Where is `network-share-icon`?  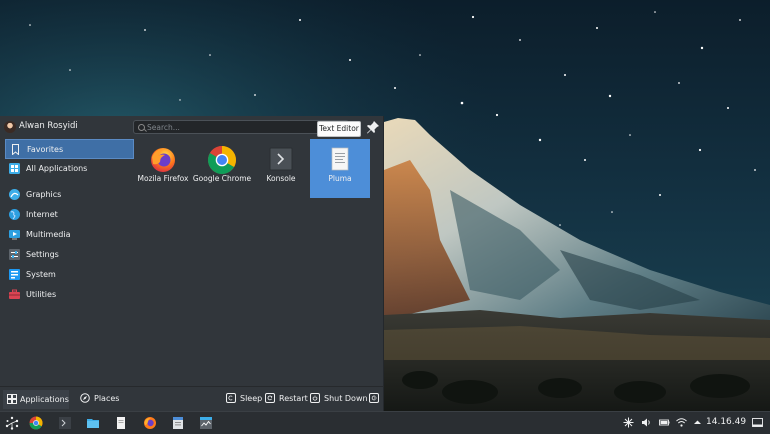
network-share-icon is located at coordinates (628, 422).